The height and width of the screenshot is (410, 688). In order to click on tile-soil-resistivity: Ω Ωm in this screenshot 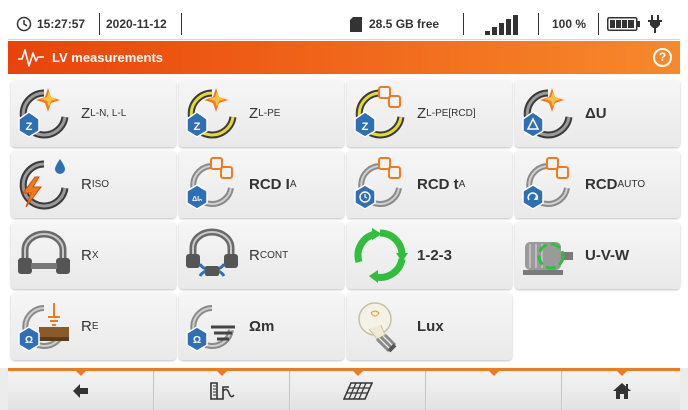, I will do `click(261, 326)`.